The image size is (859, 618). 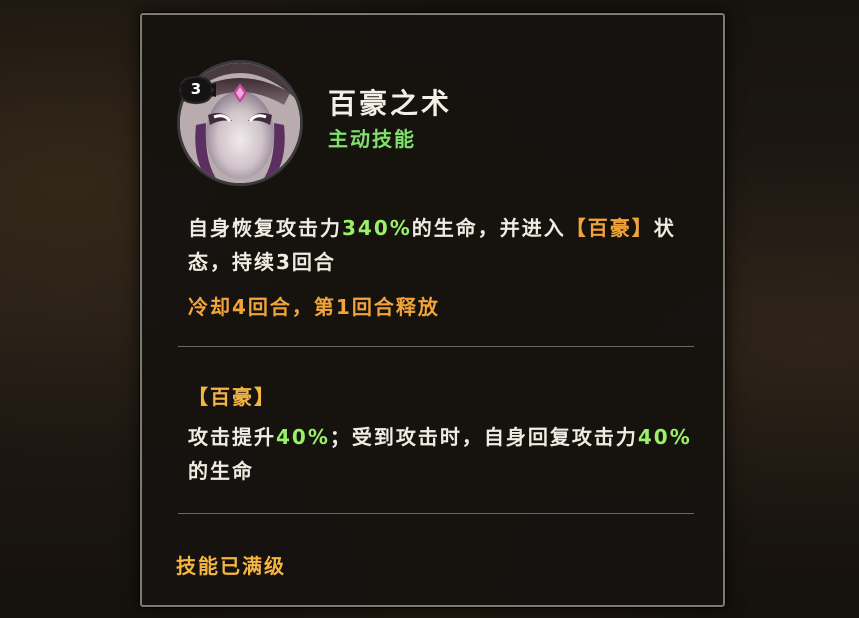 I want to click on desc-text-1: 自身恢复攻击力, so click(x=265, y=228).